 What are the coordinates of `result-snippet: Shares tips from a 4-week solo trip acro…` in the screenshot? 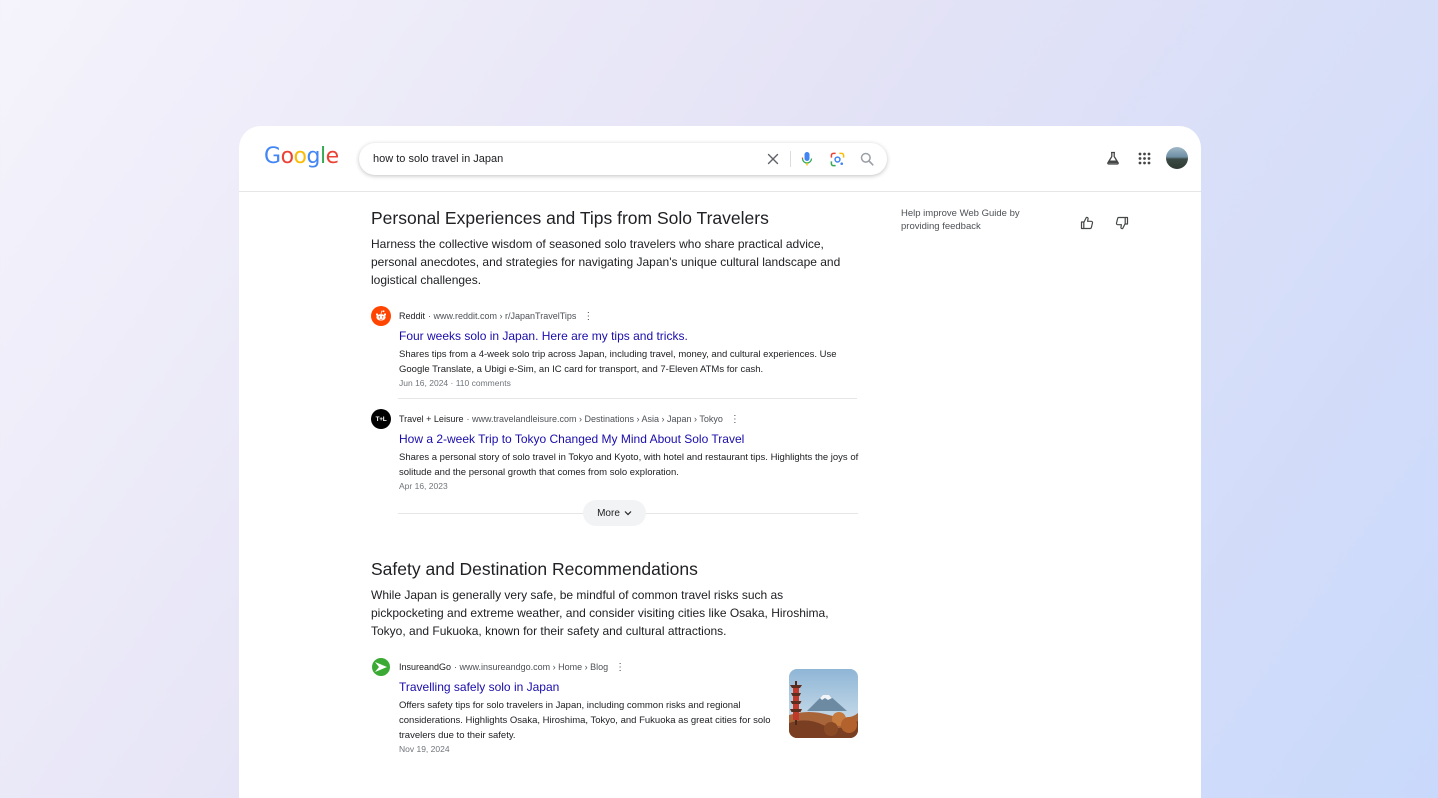 It's located at (618, 362).